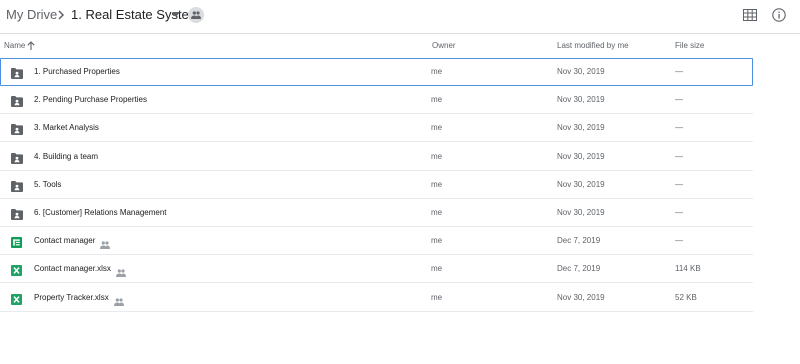 The height and width of the screenshot is (364, 800). What do you see at coordinates (400, 16) in the screenshot?
I see `drive-header: My Drive 1. Real Estate System` at bounding box center [400, 16].